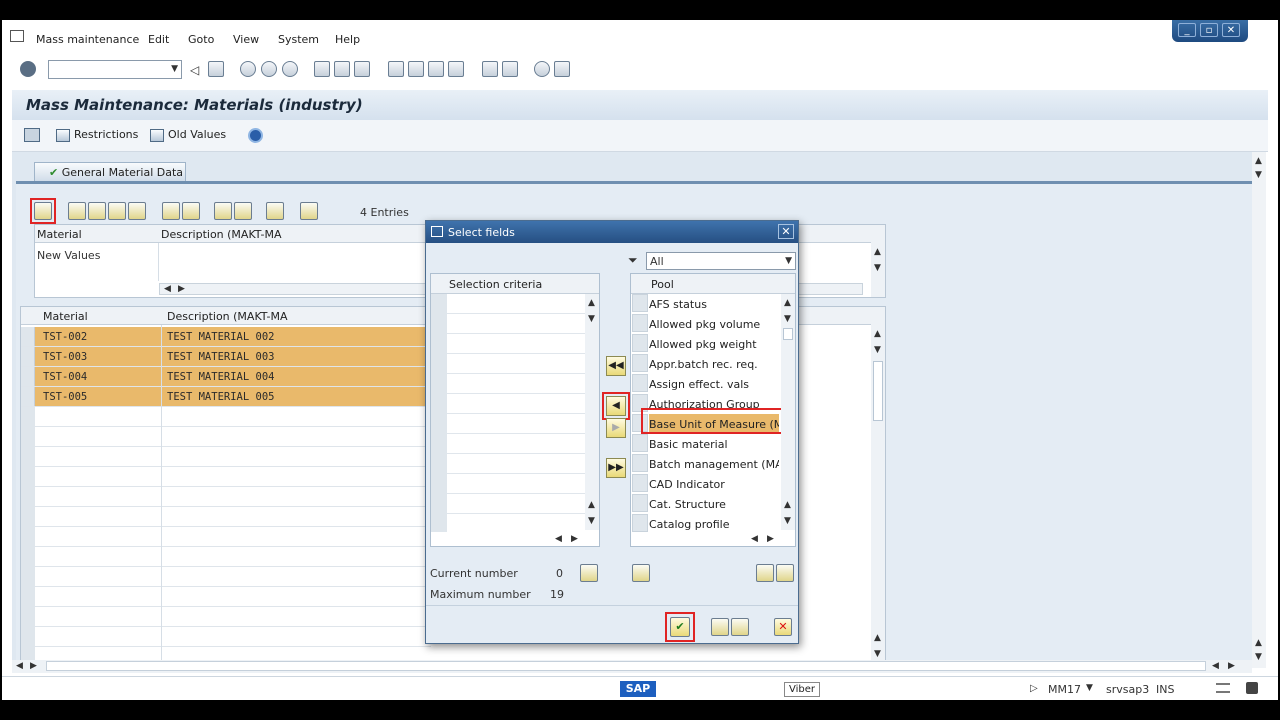  Describe the element at coordinates (785, 573) in the screenshot. I see `pool-filter-button` at that location.